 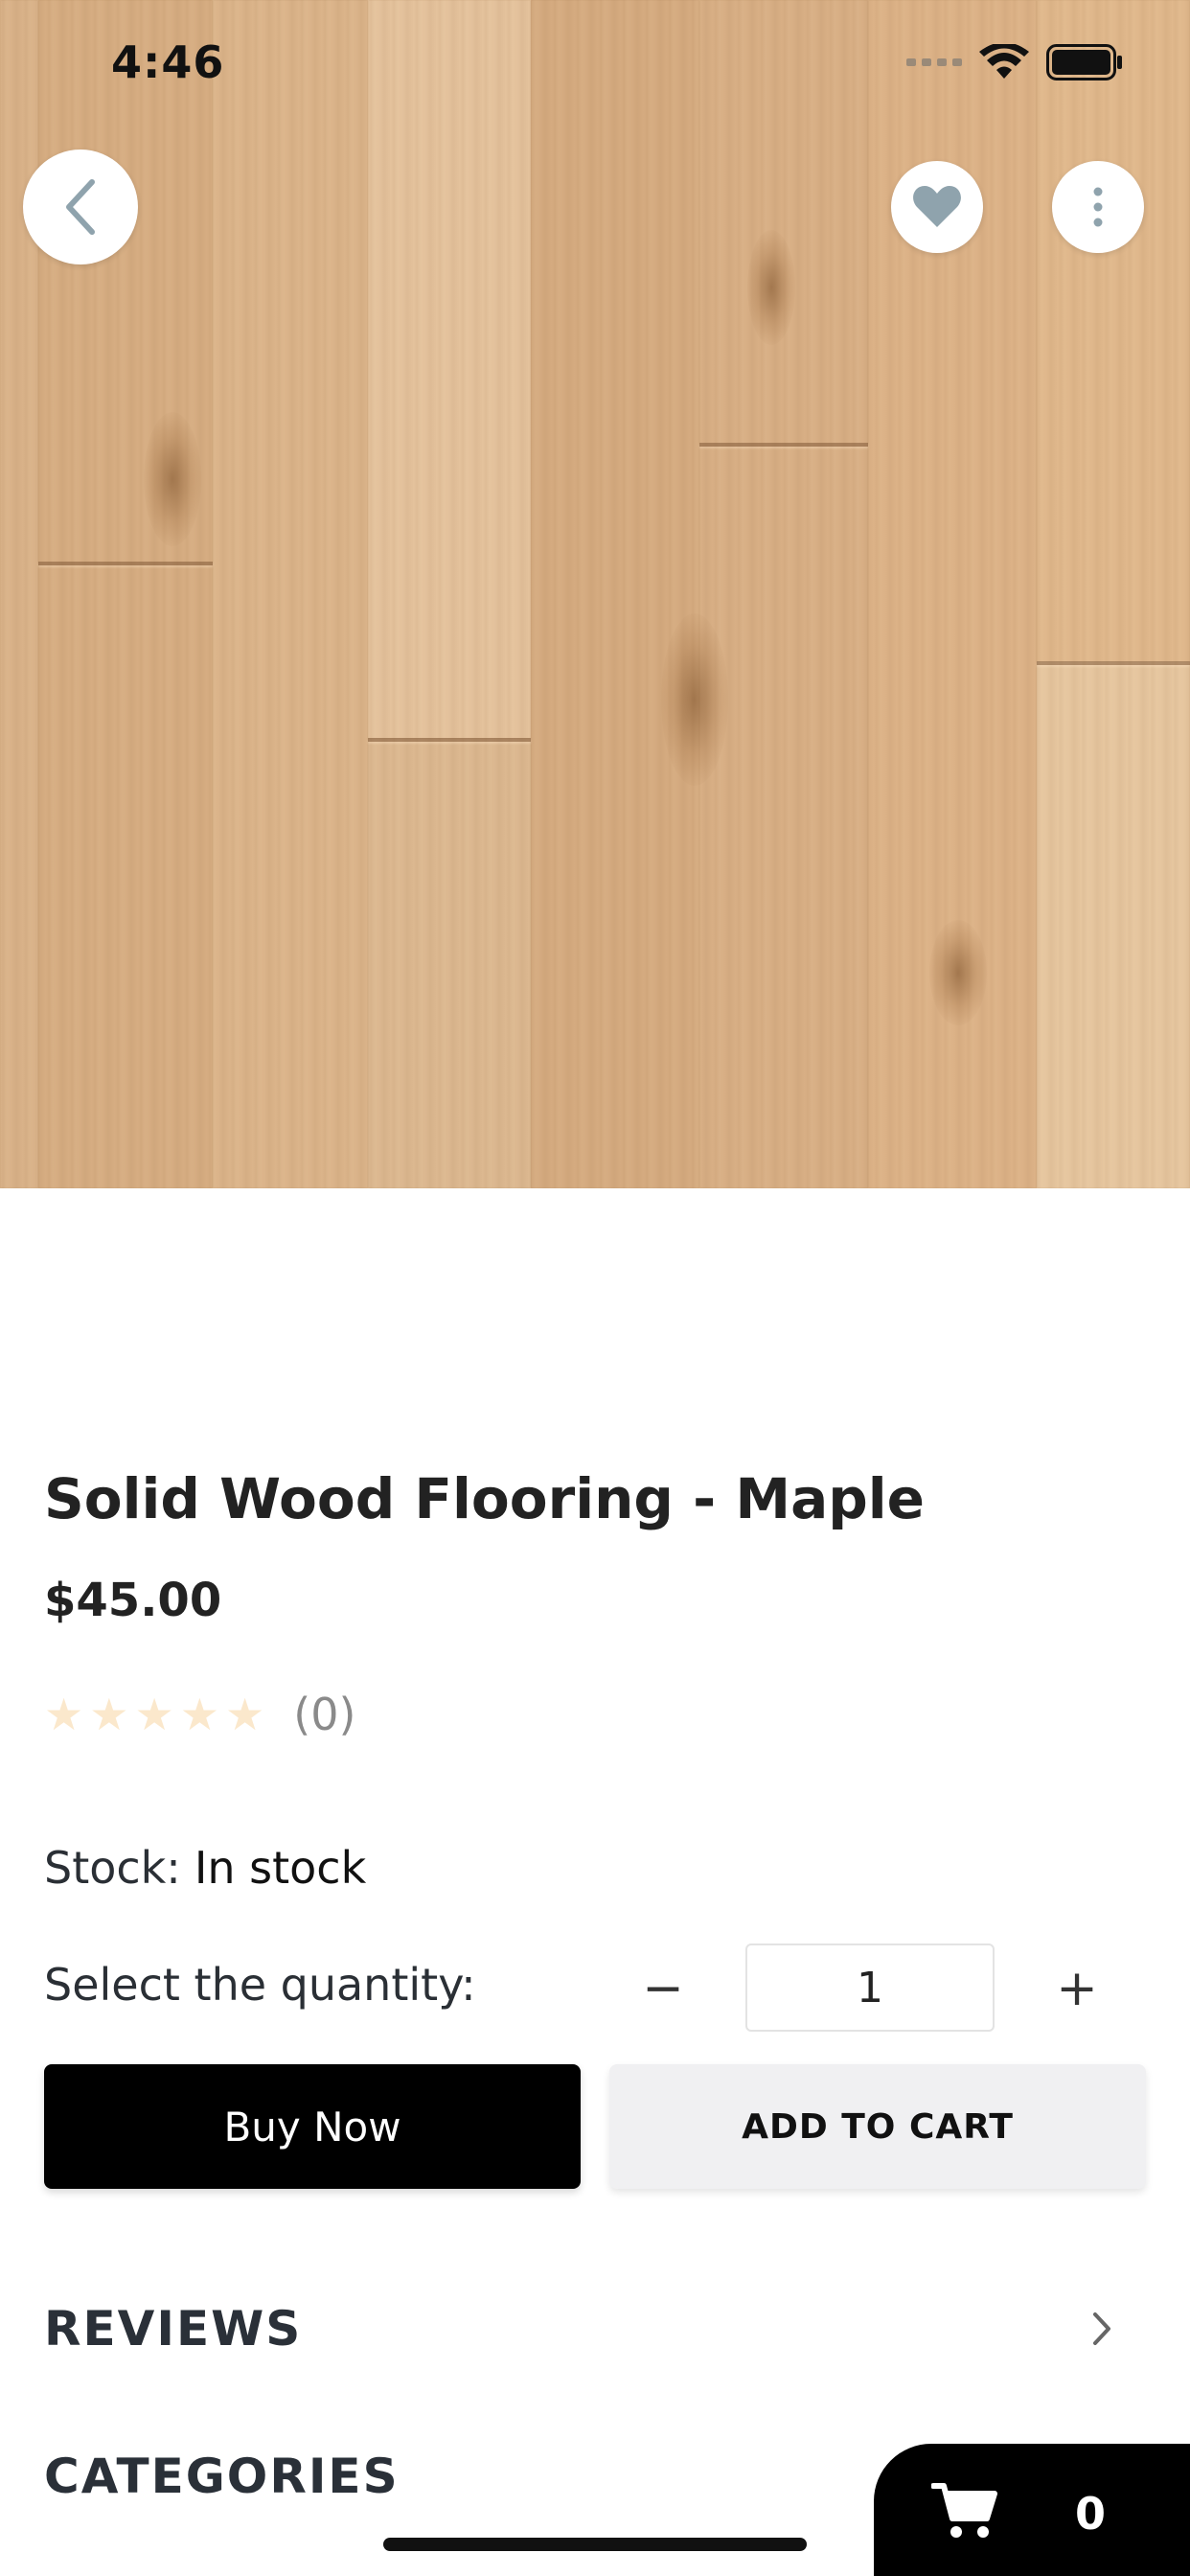 I want to click on product-price: $45.00, so click(x=133, y=1600).